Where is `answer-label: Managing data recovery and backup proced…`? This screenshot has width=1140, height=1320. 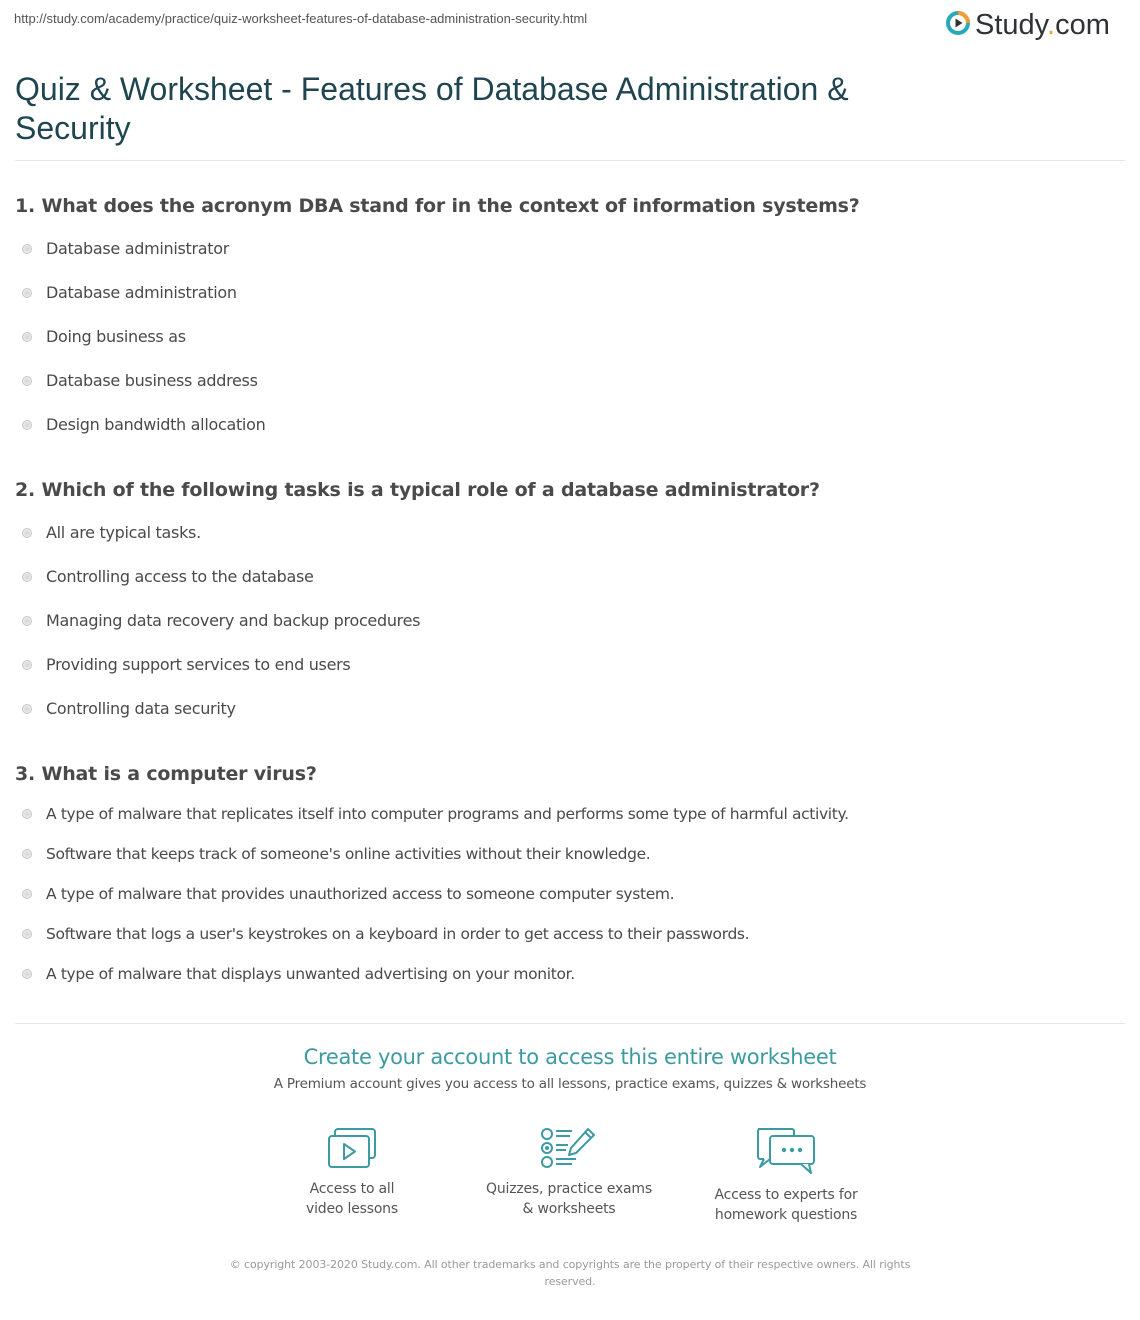 answer-label: Managing data recovery and backup proced… is located at coordinates (233, 620).